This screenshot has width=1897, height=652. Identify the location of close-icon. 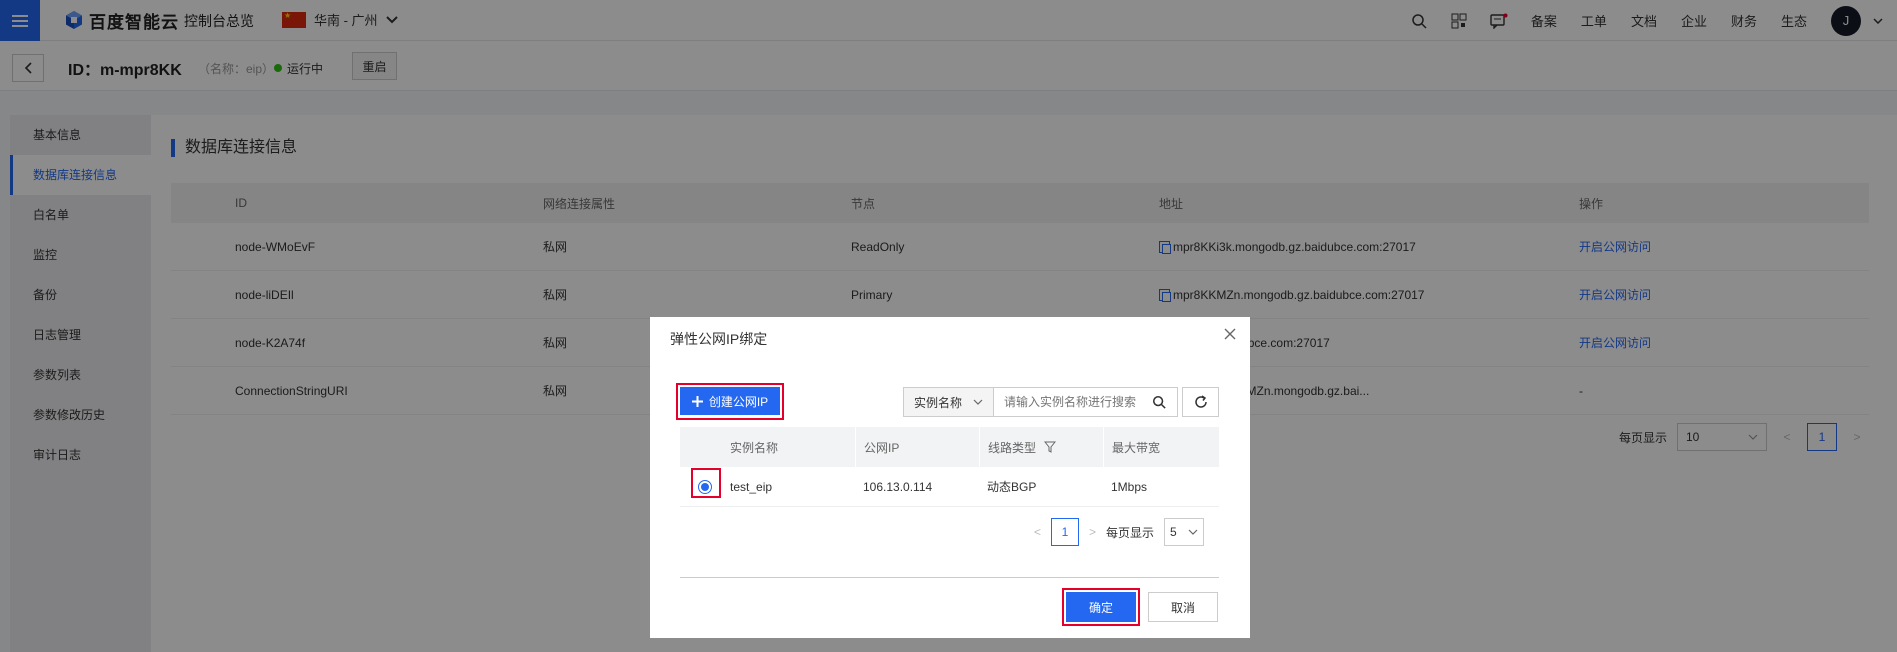
(1230, 336).